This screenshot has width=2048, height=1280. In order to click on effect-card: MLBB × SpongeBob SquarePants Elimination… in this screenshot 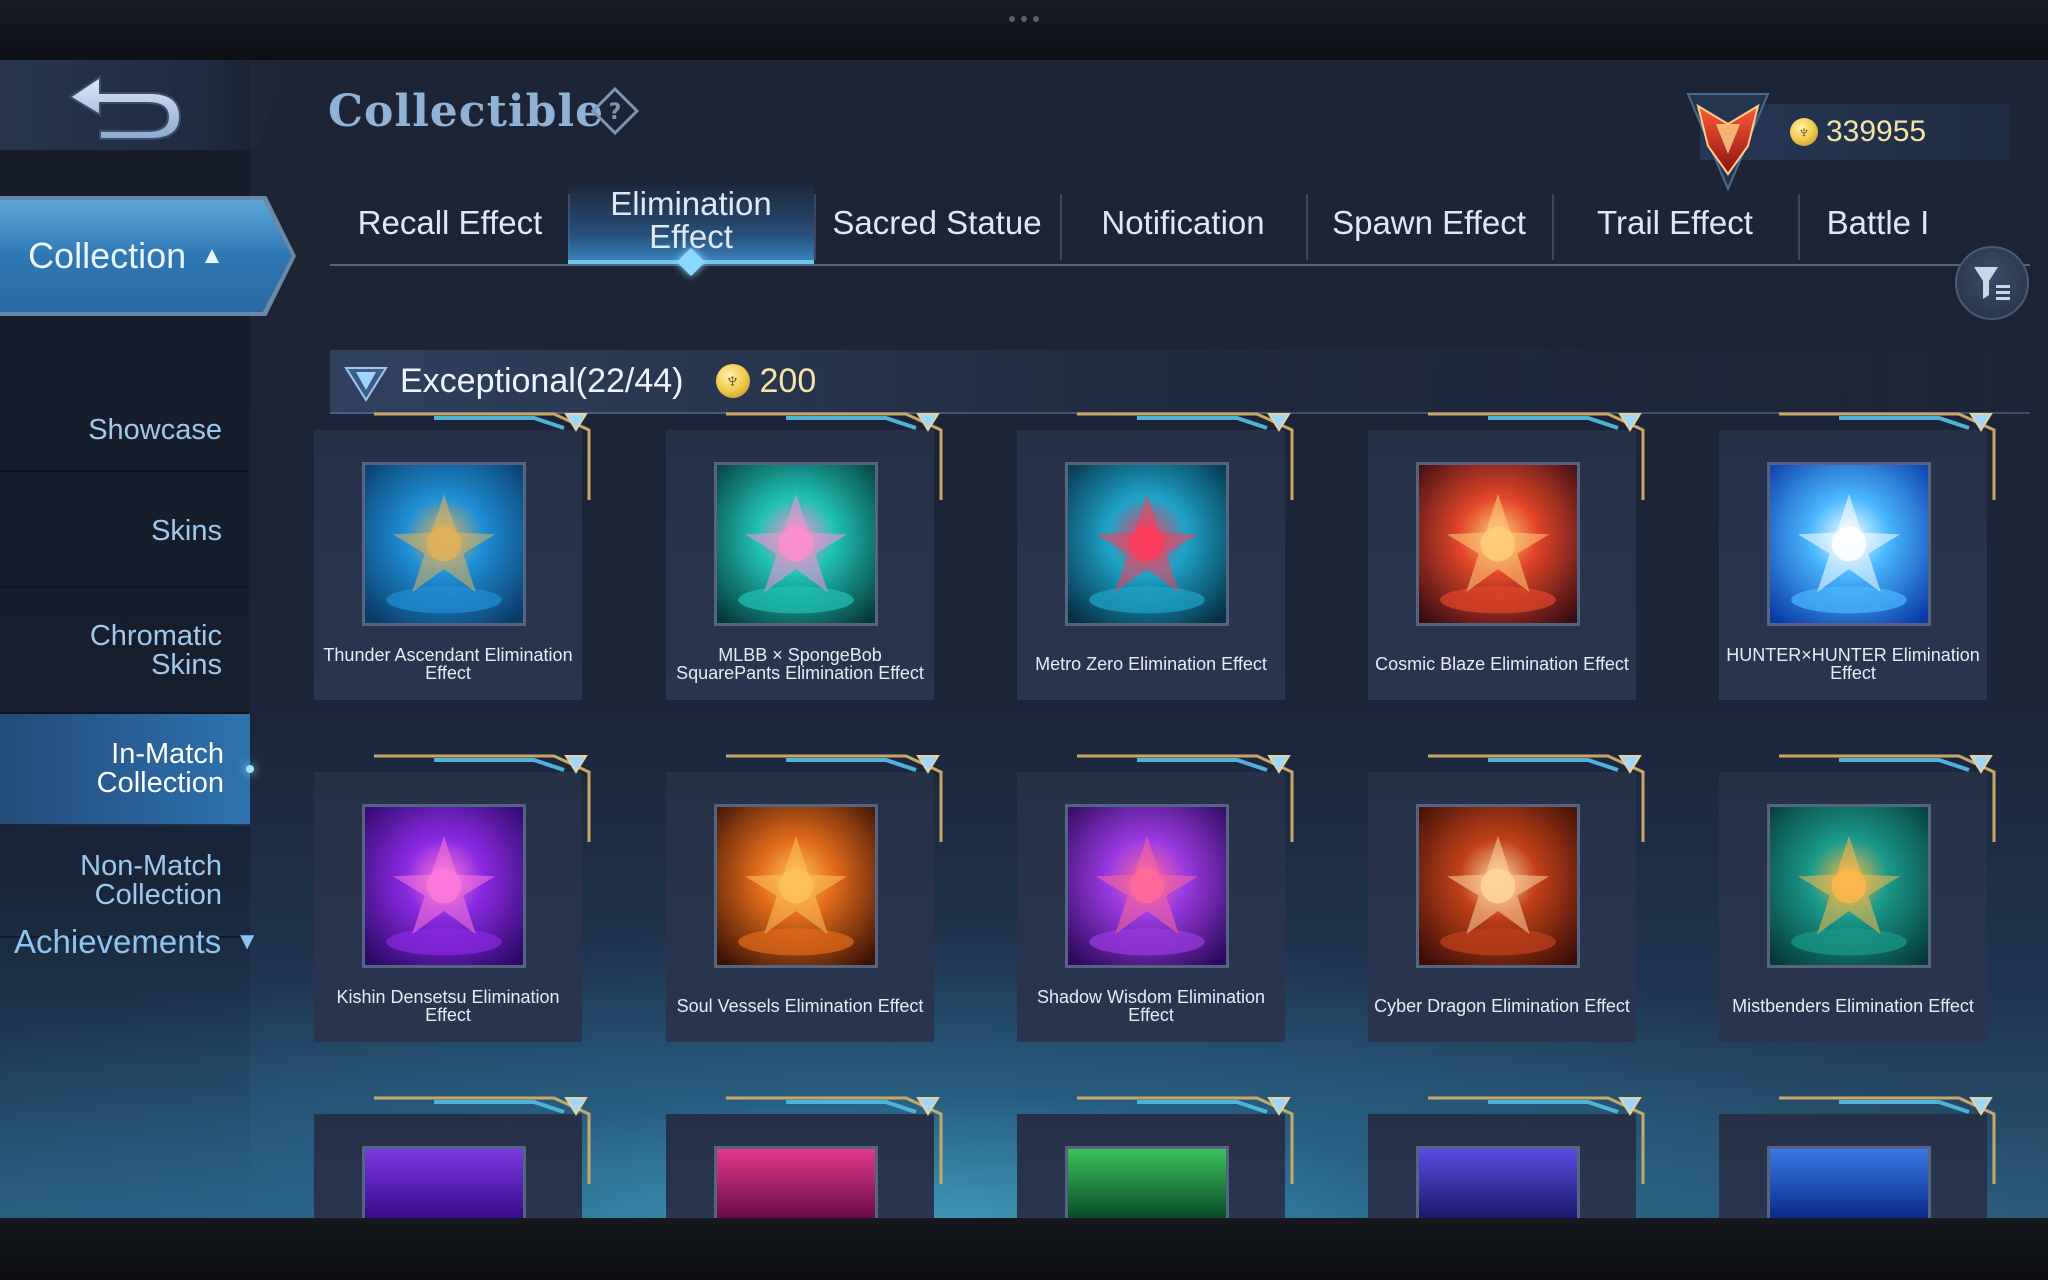, I will do `click(804, 556)`.